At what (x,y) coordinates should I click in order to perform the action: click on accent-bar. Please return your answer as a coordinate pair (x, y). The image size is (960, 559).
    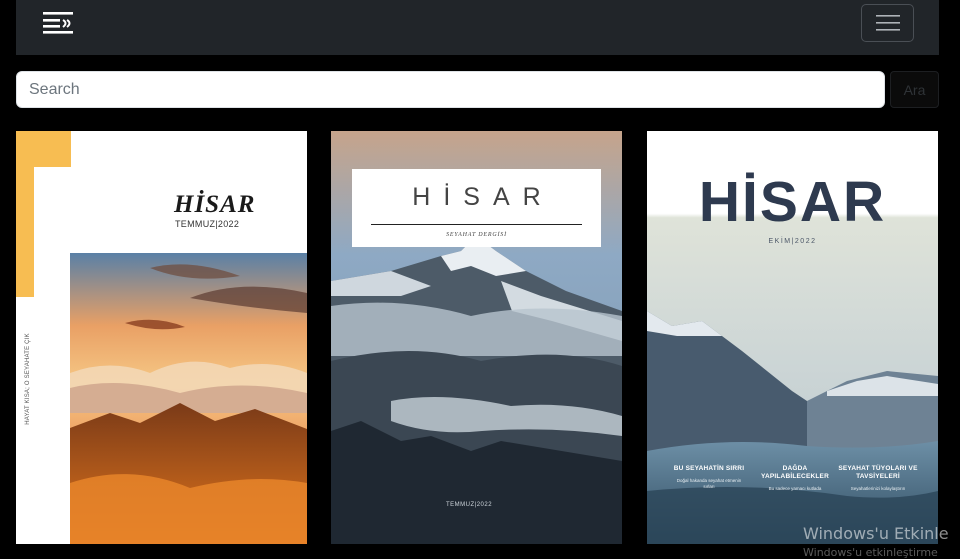
    Looking at the image, I should click on (25, 232).